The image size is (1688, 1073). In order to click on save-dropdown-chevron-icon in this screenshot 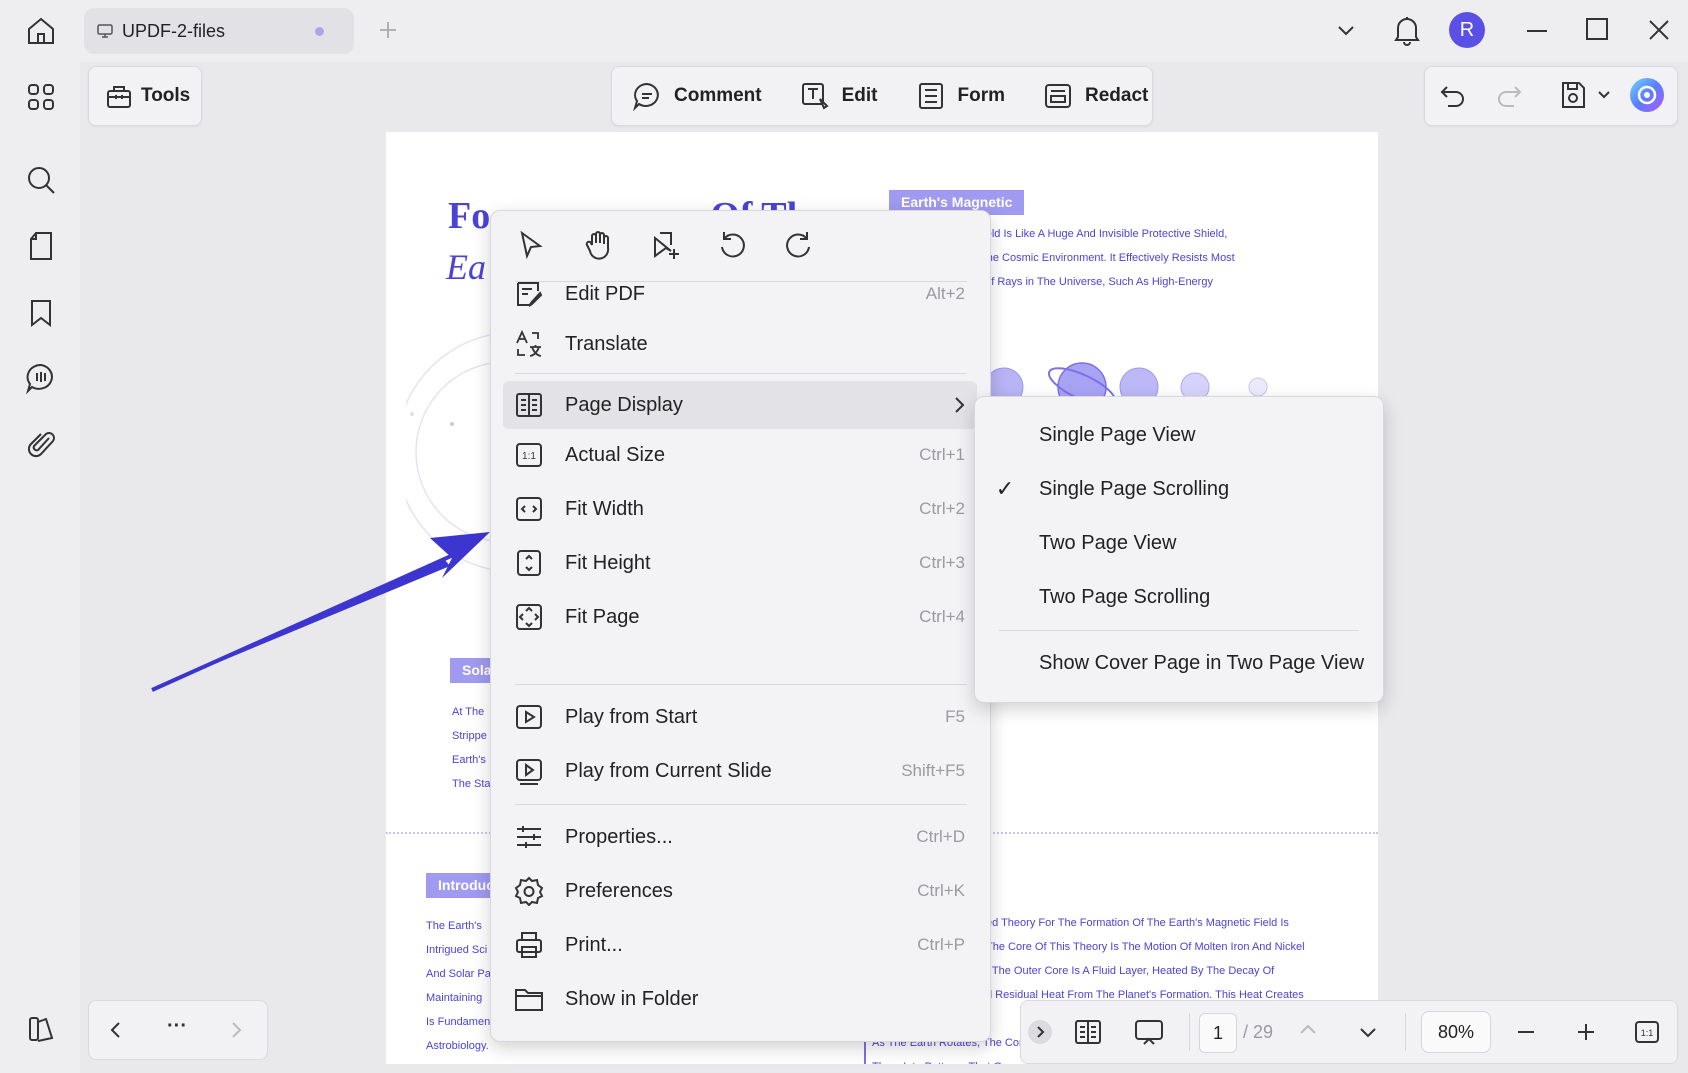, I will do `click(1604, 94)`.